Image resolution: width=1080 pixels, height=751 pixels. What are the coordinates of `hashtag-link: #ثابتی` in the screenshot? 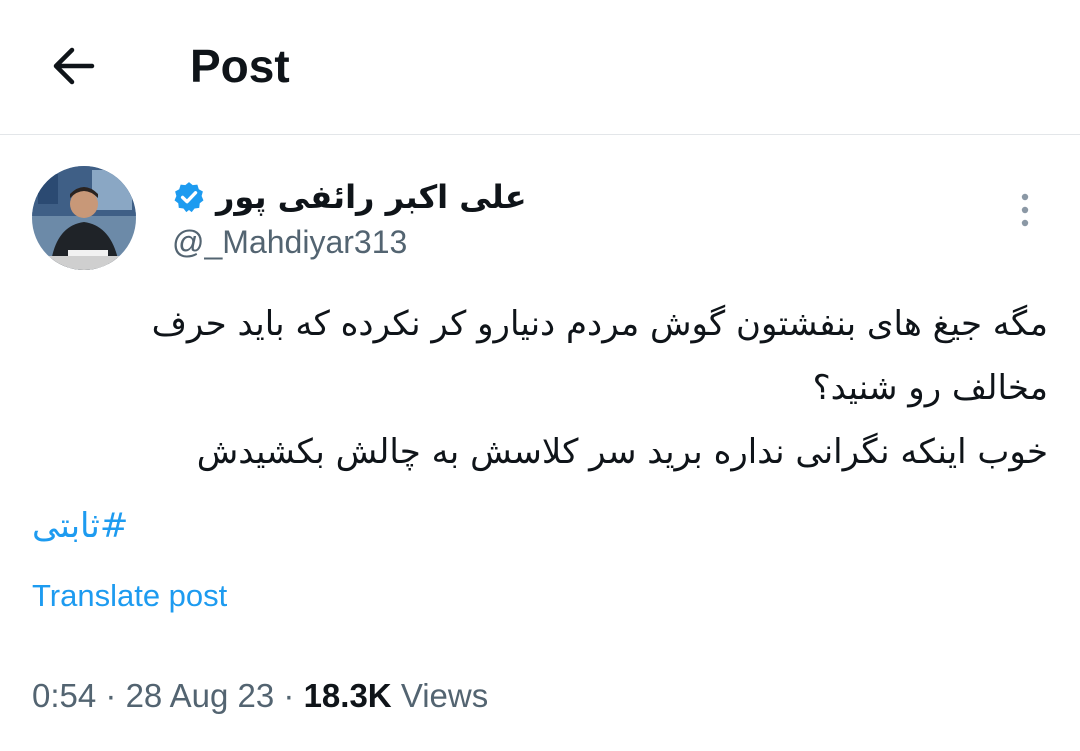 It's located at (80, 526).